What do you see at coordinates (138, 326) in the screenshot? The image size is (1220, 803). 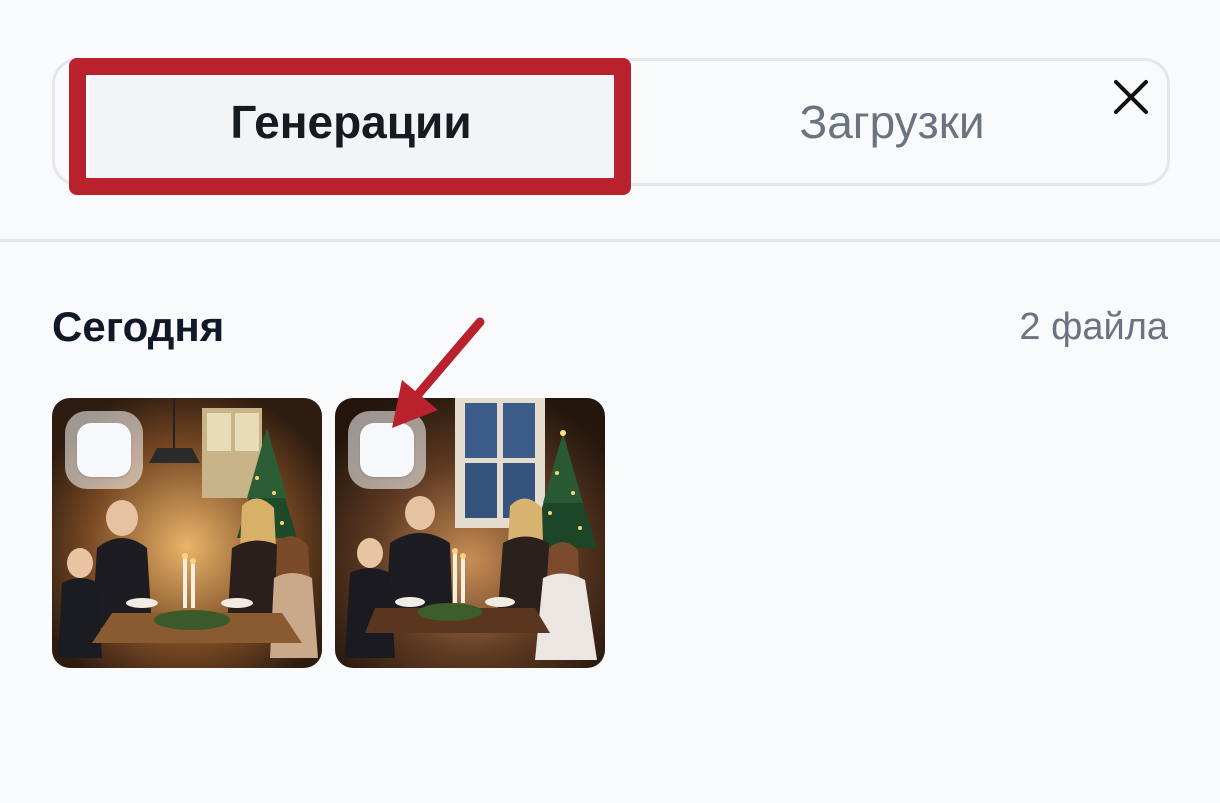 I see `section-title: Сегодня` at bounding box center [138, 326].